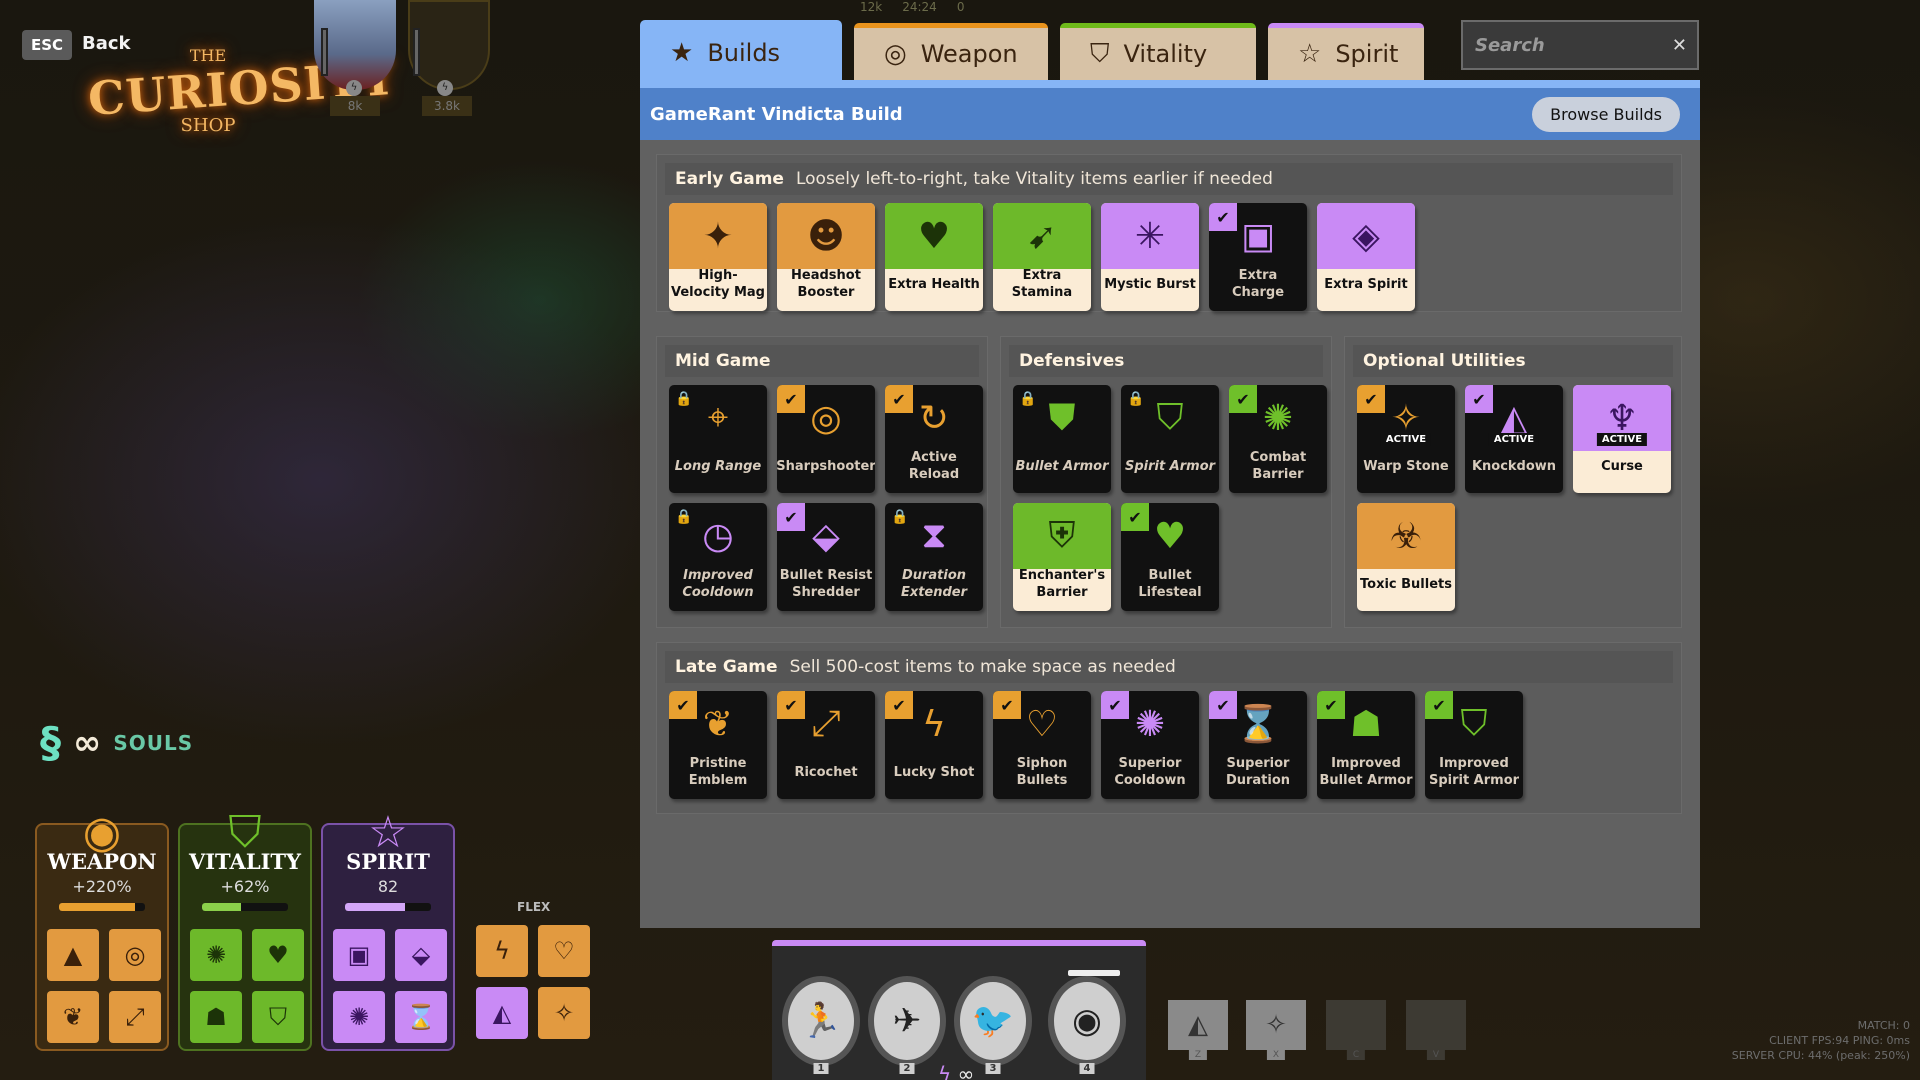 The height and width of the screenshot is (1080, 1920). Describe the element at coordinates (1346, 51) in the screenshot. I see `tab-spirit: ☆ Spirit` at that location.